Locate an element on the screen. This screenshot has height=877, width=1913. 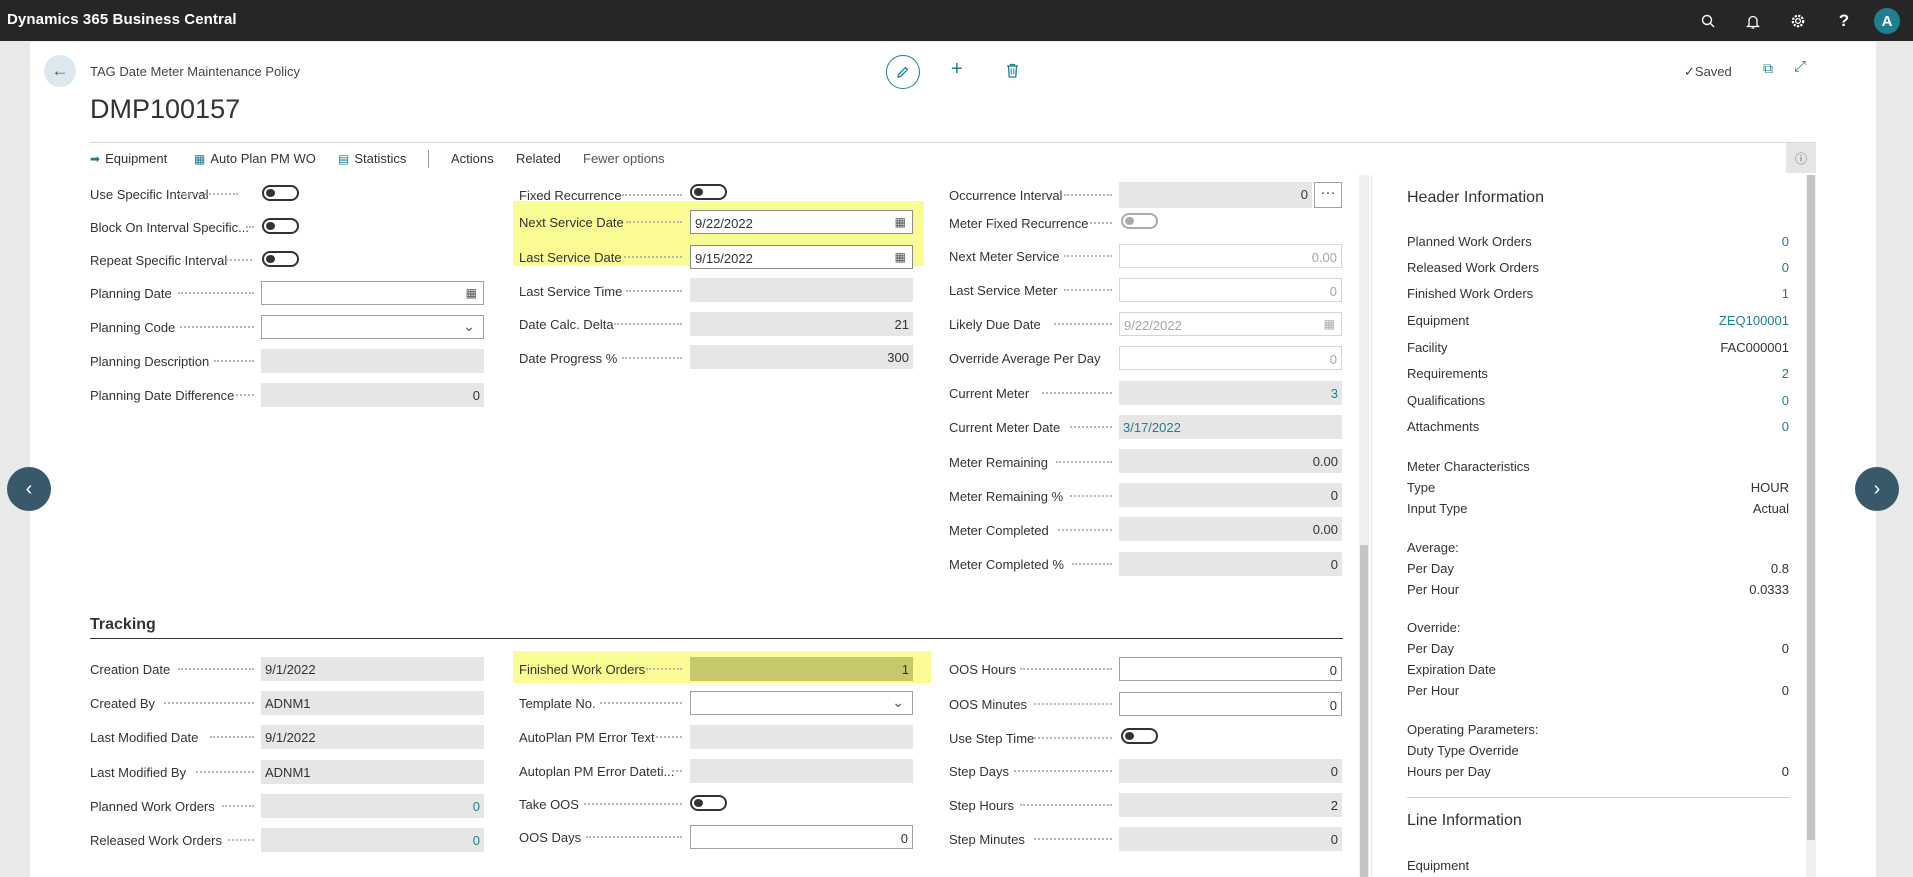
chevron-right-icon: › is located at coordinates (1877, 488).